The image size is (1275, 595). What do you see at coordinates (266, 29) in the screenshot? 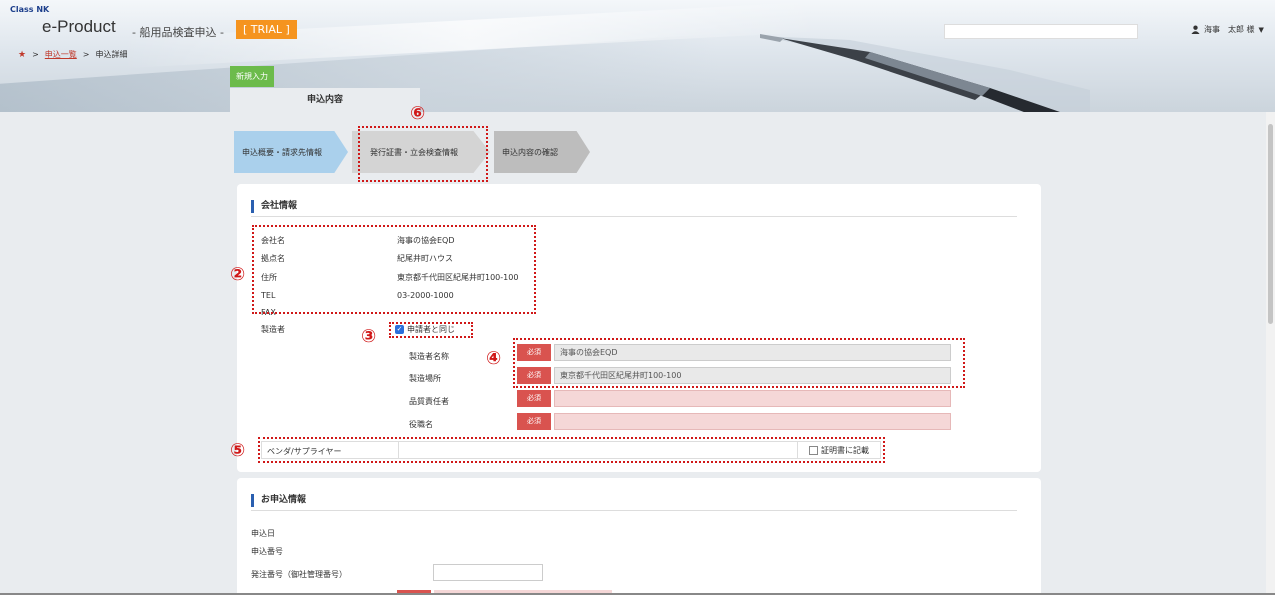
I see `trial-badge: [ TRIAL ]` at bounding box center [266, 29].